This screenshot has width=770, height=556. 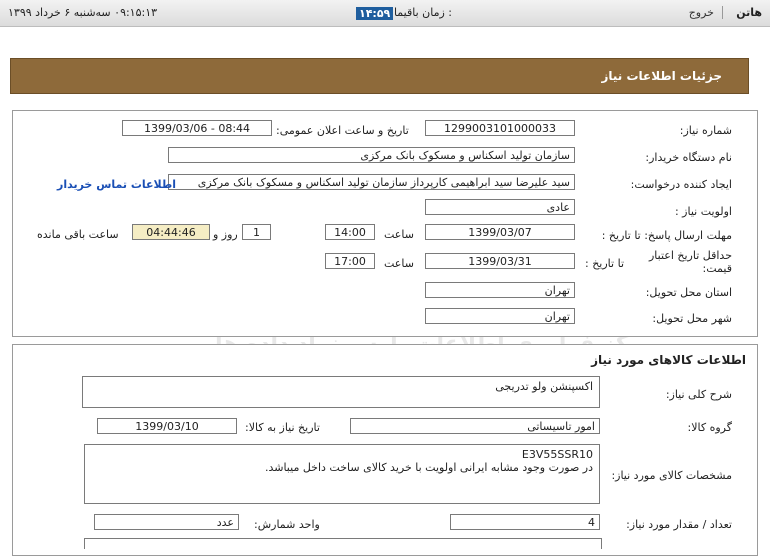 I want to click on deadline-time-label: ساعت, so click(x=399, y=234).